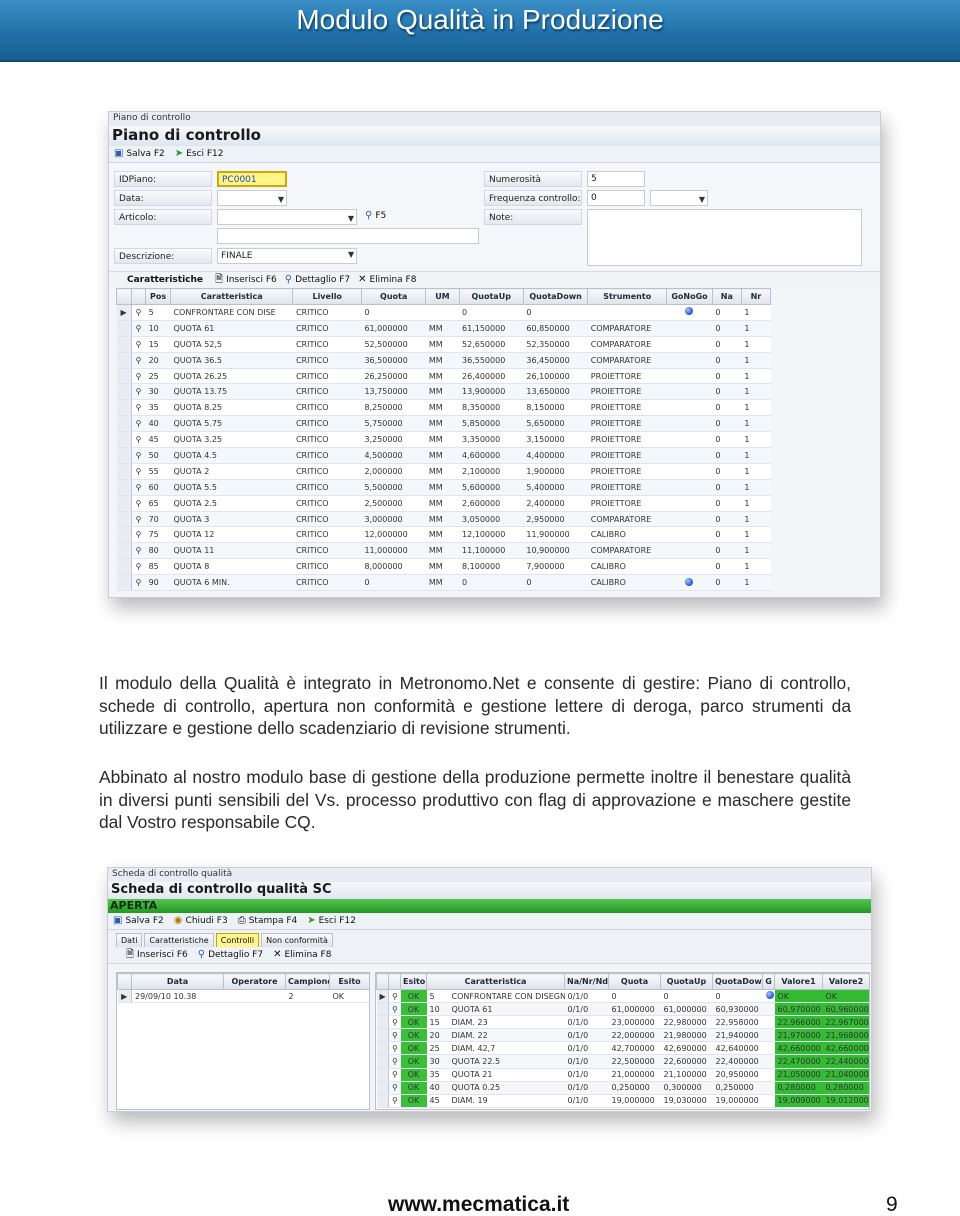  What do you see at coordinates (268, 921) in the screenshot?
I see `print-button: ⎙ Stampa F4` at bounding box center [268, 921].